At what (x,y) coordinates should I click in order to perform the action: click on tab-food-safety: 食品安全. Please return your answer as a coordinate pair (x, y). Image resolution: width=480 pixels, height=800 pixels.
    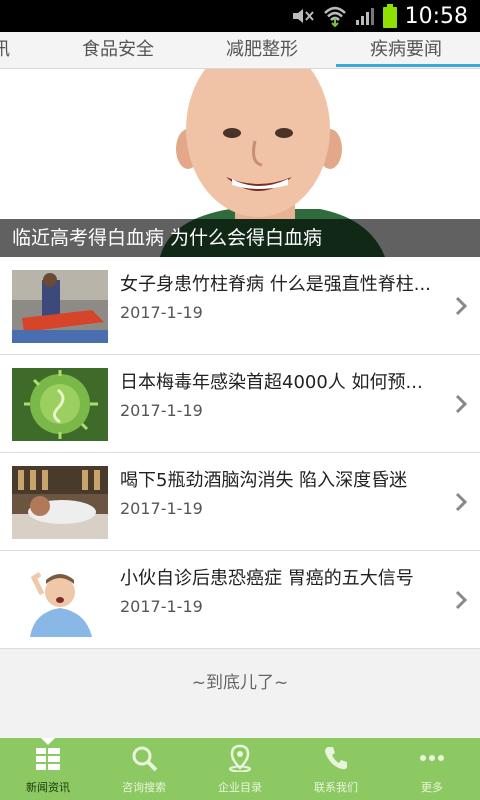
    Looking at the image, I should click on (118, 50).